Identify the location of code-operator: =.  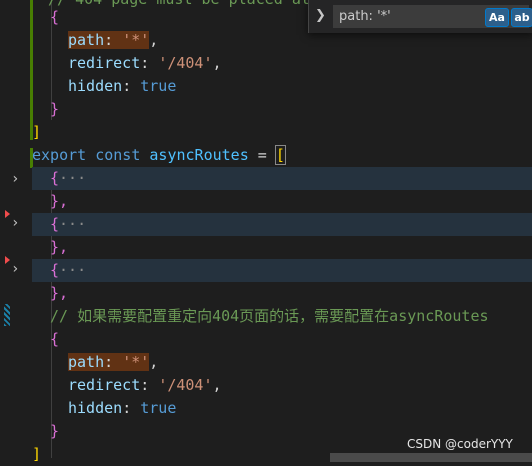
(262, 155).